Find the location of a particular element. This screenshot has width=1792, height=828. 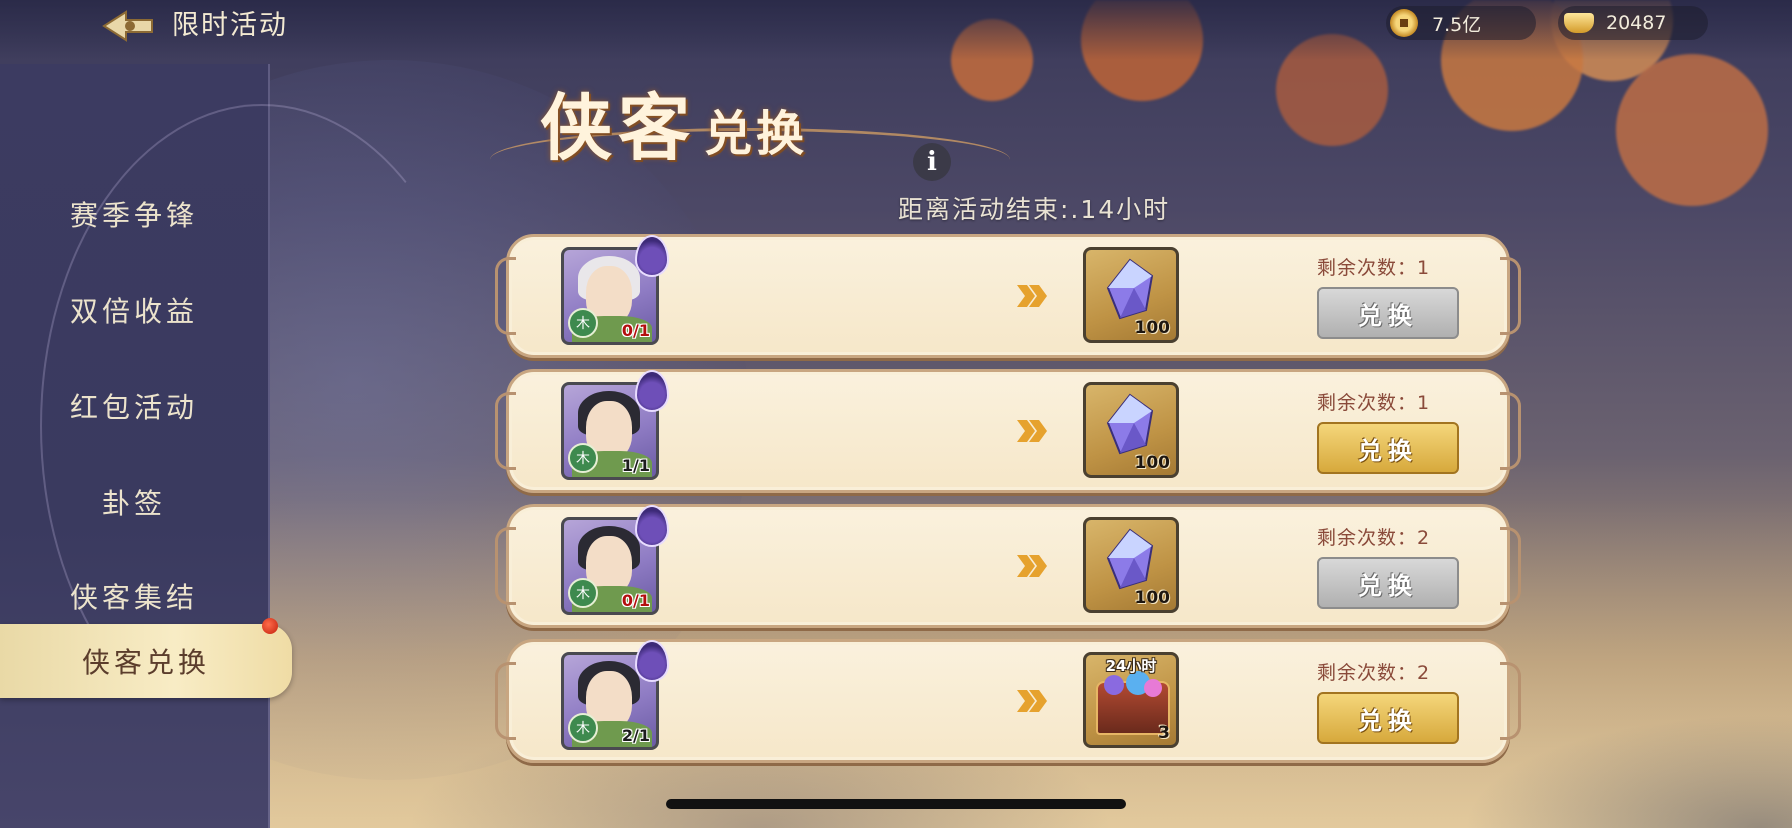

sidebar-item-fortune: 卦签 is located at coordinates (134, 502).